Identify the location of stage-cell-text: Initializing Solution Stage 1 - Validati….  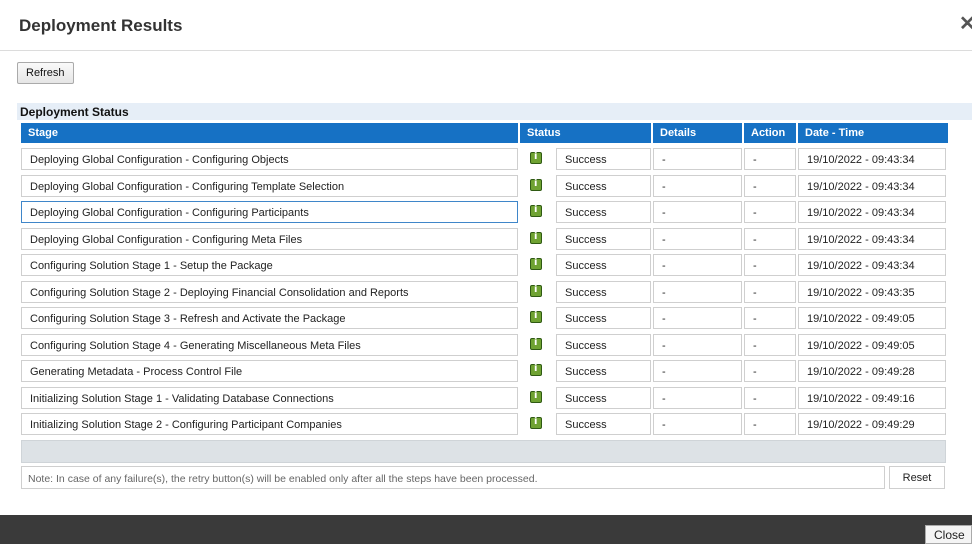
(182, 399).